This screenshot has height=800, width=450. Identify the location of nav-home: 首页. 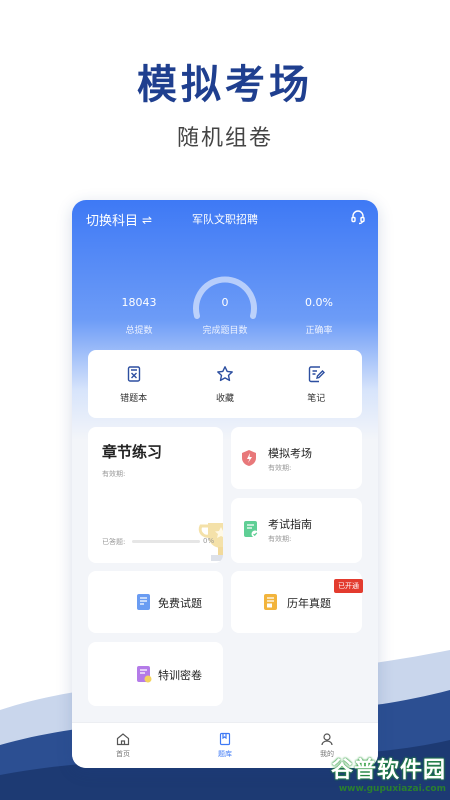
(123, 745).